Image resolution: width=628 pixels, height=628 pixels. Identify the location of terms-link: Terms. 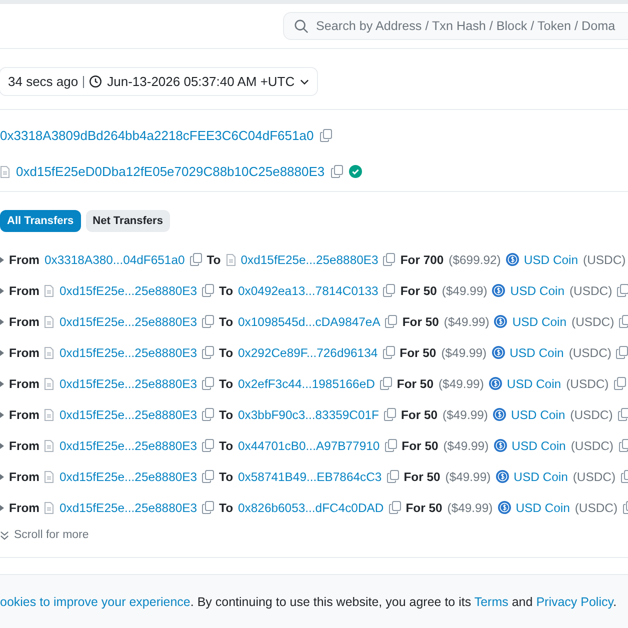
(491, 601).